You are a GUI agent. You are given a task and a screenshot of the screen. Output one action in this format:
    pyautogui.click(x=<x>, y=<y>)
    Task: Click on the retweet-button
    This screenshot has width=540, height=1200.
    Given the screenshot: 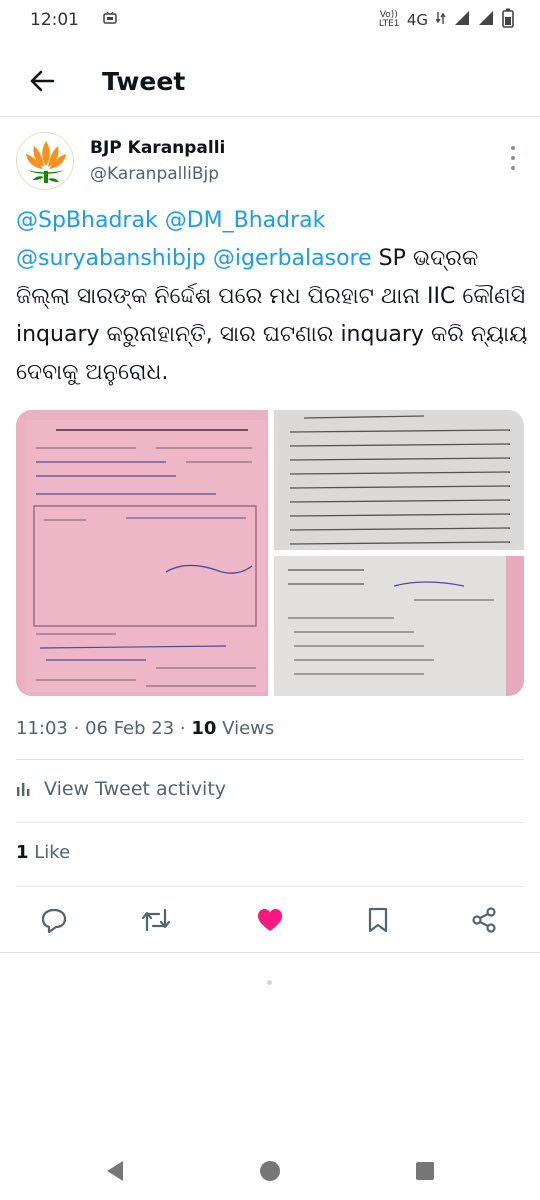 What is the action you would take?
    pyautogui.click(x=156, y=920)
    